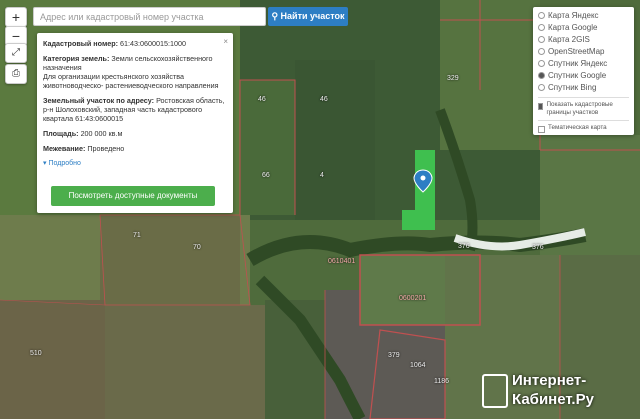 This screenshot has width=640, height=419. What do you see at coordinates (64, 163) in the screenshot?
I see `details-link-label: Подробно` at bounding box center [64, 163].